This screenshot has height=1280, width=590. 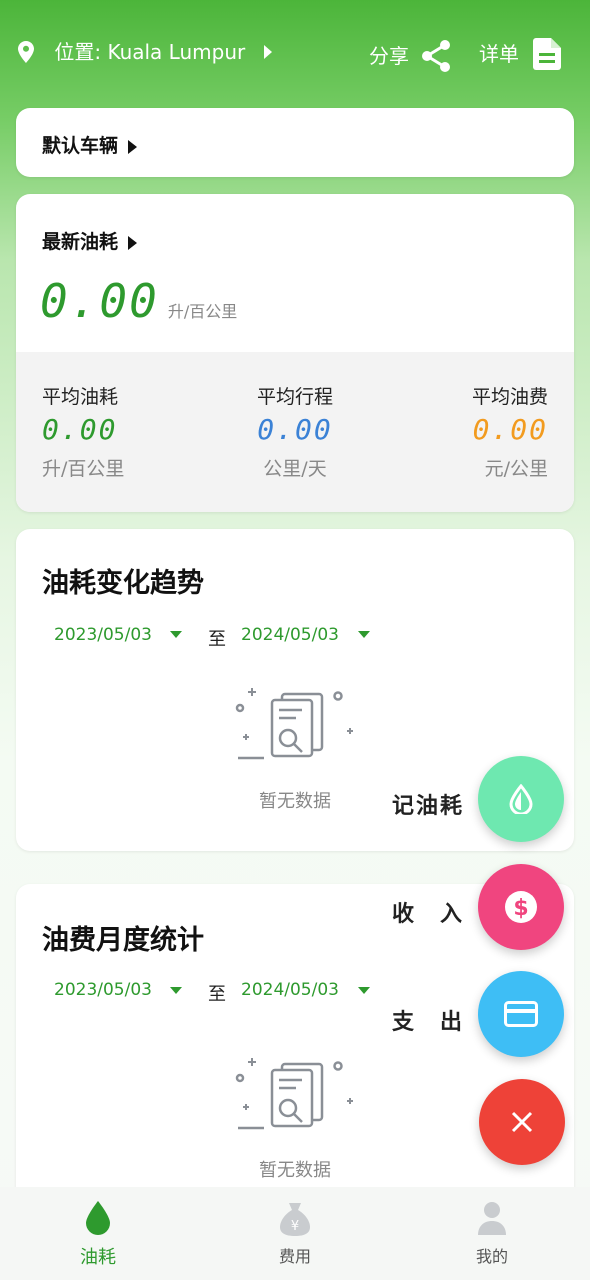 What do you see at coordinates (295, 50) in the screenshot?
I see `top-bar: 位置: Kuala Lumpur 分享 详单` at bounding box center [295, 50].